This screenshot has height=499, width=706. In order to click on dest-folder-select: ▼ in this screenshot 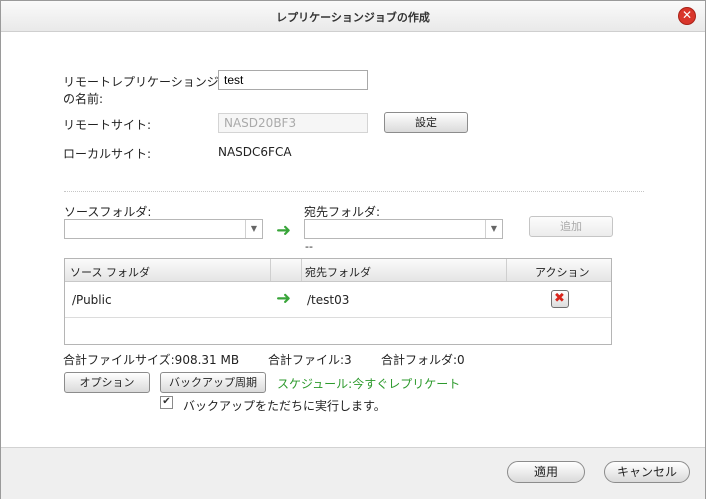, I will do `click(403, 229)`.